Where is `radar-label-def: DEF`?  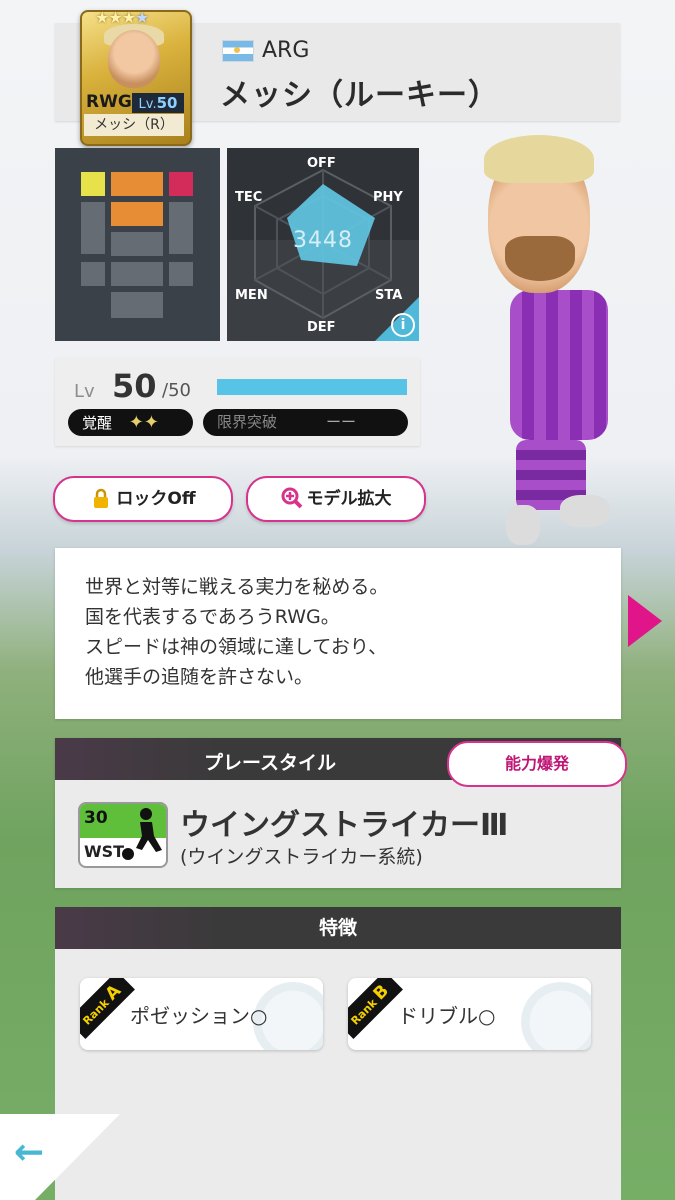
radar-label-def: DEF is located at coordinates (321, 327).